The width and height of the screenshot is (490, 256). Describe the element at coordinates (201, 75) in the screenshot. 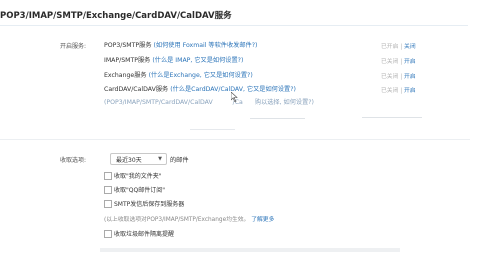

I see `service-help-link: (什么是Exchange, 它又是如何设置?)` at that location.